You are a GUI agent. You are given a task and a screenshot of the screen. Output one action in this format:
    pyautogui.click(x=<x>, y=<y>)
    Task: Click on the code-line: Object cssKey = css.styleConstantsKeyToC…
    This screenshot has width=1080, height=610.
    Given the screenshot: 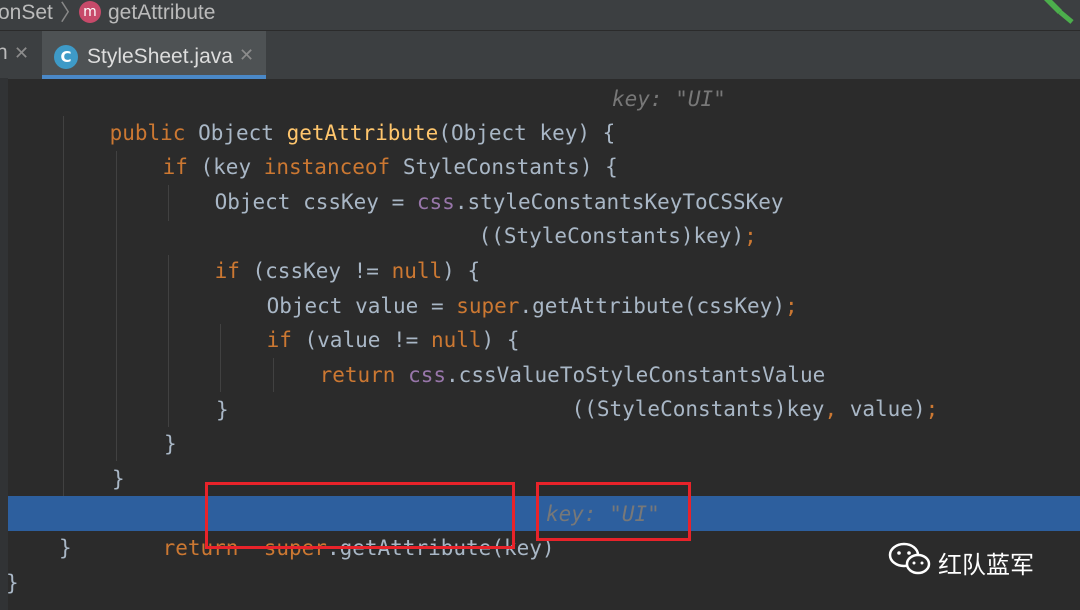 What is the action you would take?
    pyautogui.click(x=474, y=182)
    